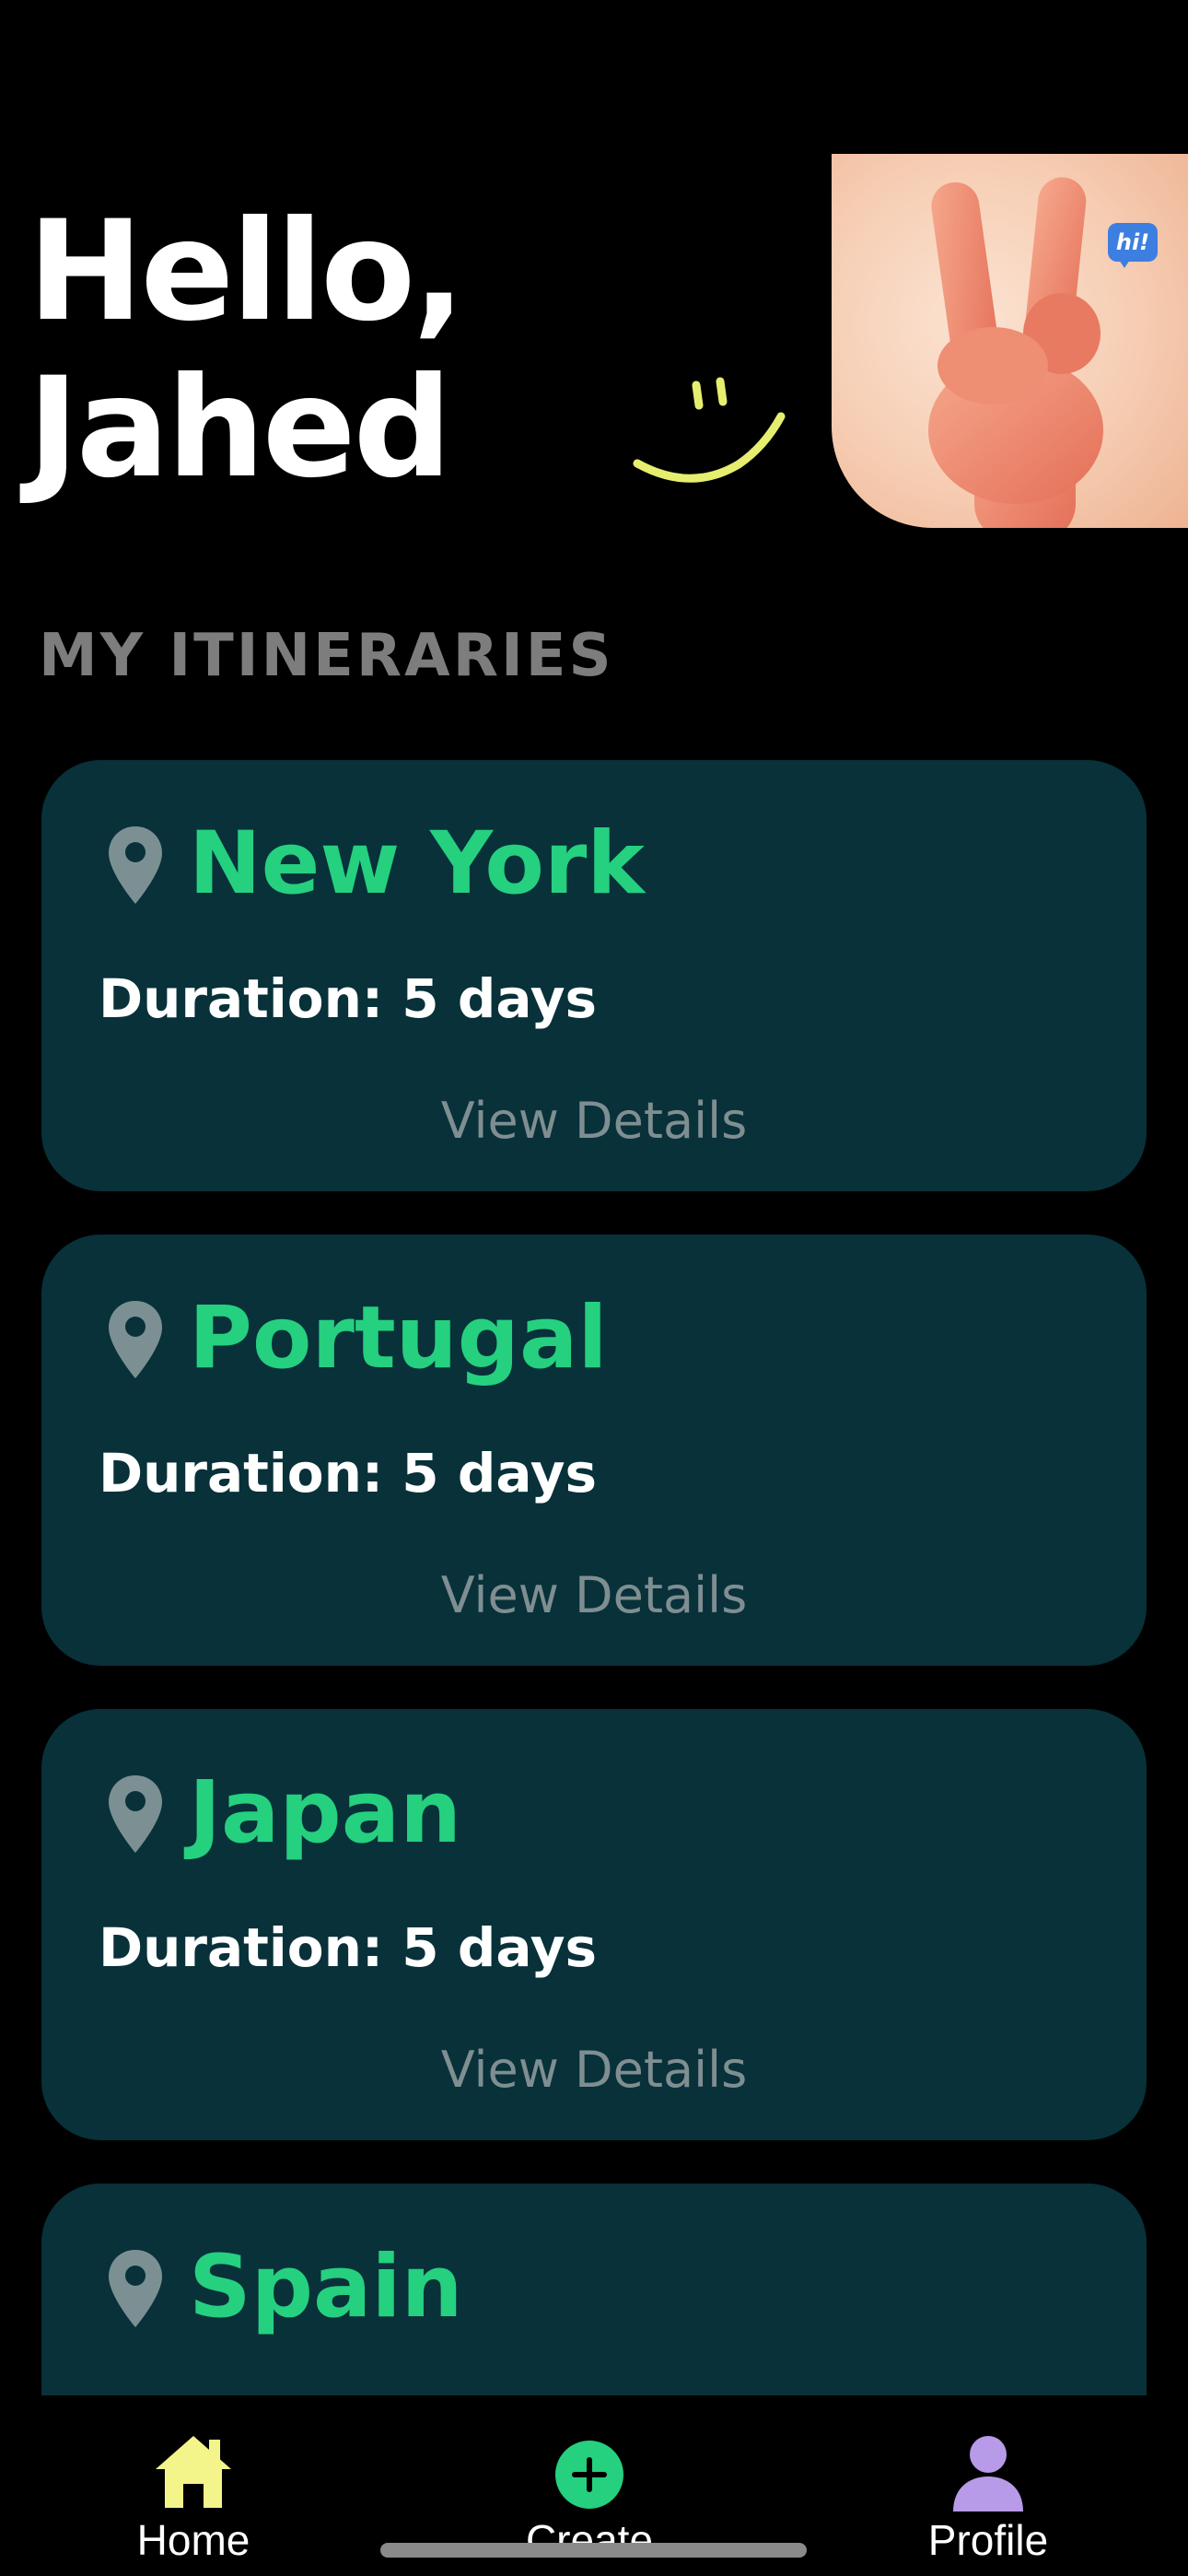 This screenshot has height=2576, width=1188. I want to click on plus-circle-icon, so click(589, 2475).